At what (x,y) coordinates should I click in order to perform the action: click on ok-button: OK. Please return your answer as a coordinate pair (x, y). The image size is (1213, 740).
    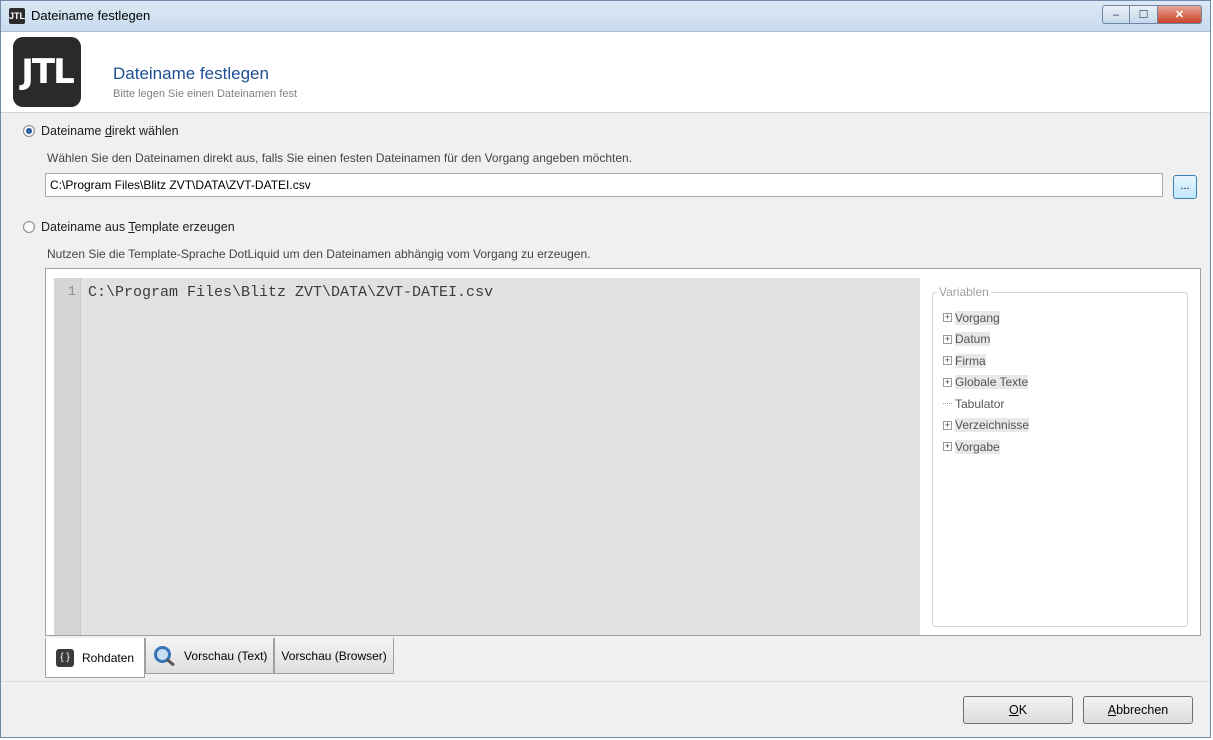
    Looking at the image, I should click on (1018, 710).